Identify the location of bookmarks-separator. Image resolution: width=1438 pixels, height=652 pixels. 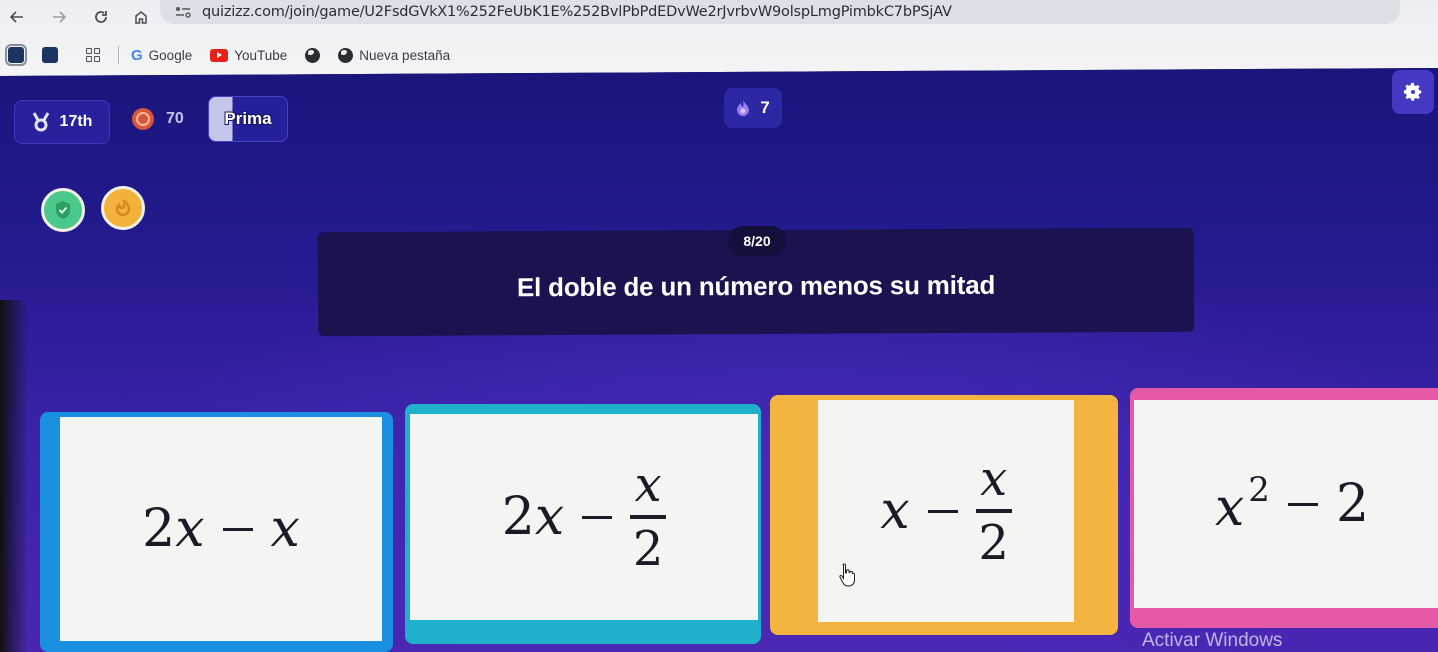
(118, 55).